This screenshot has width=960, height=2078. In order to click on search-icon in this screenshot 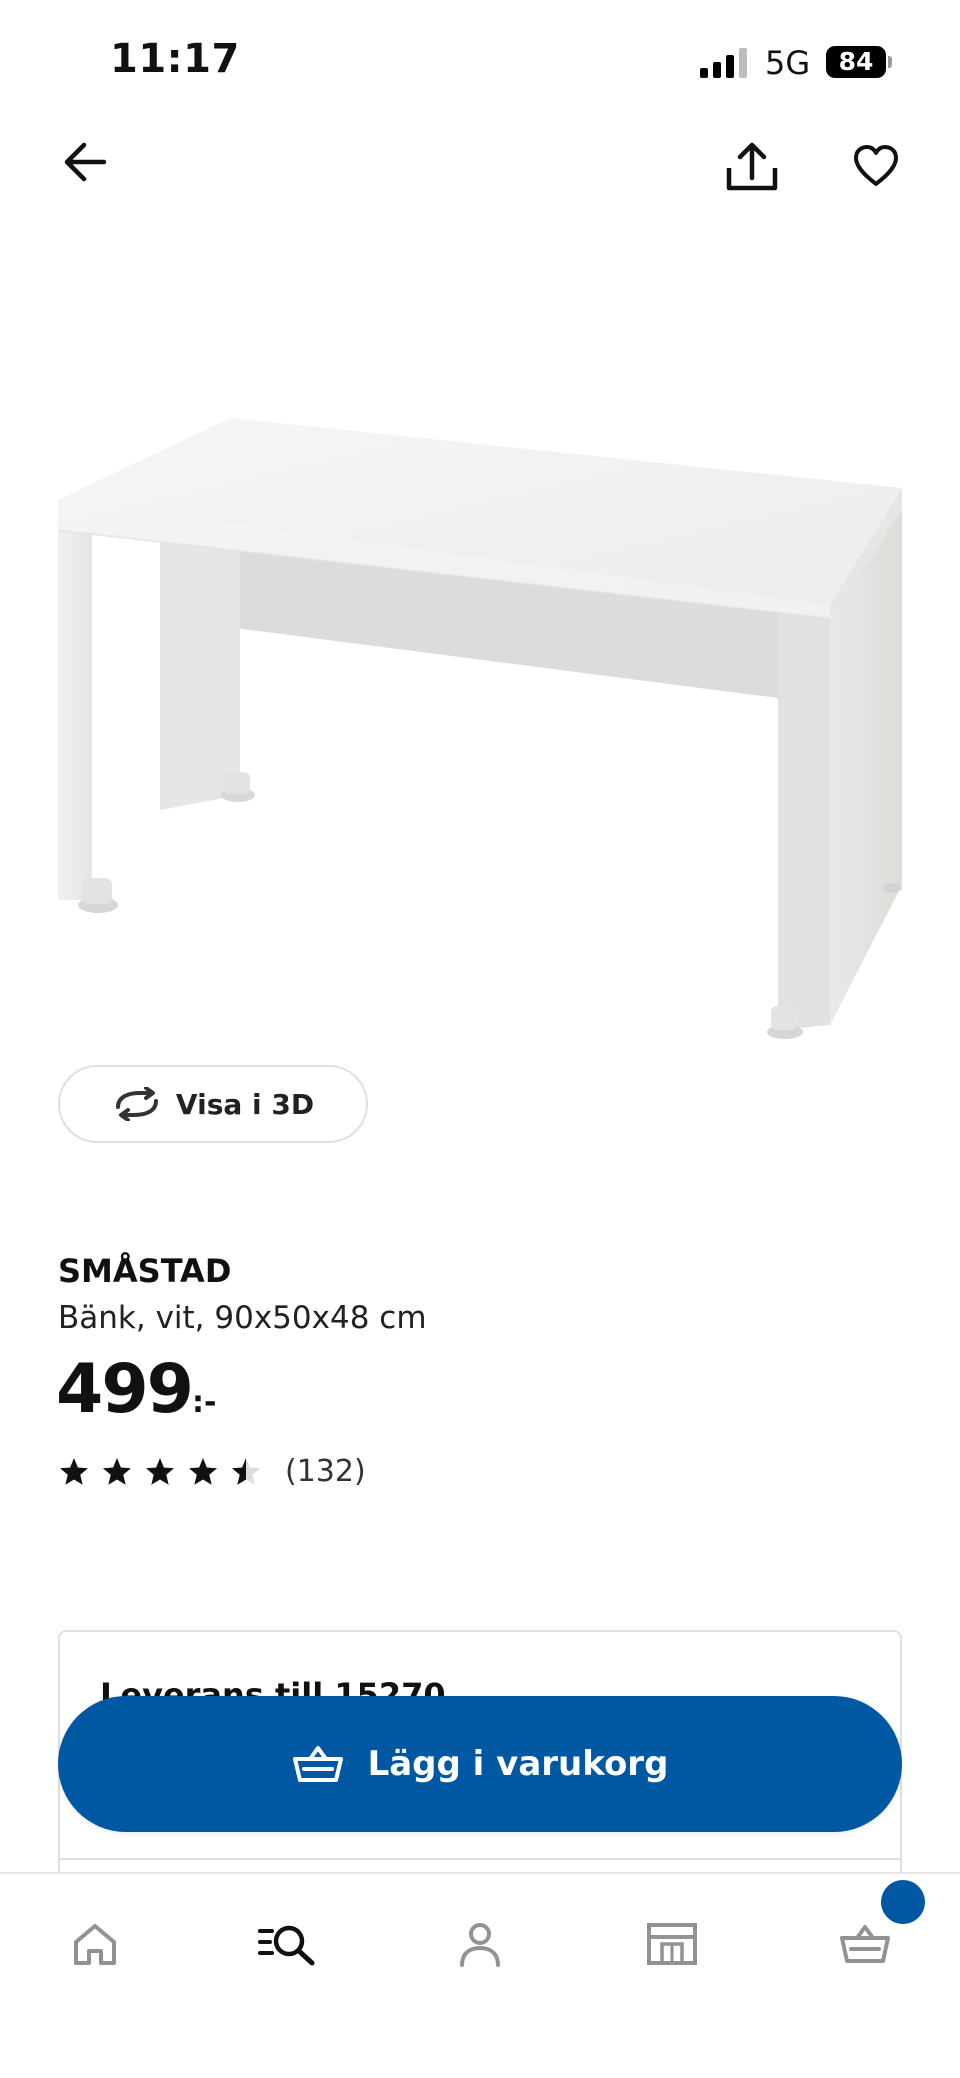, I will do `click(286, 1945)`.